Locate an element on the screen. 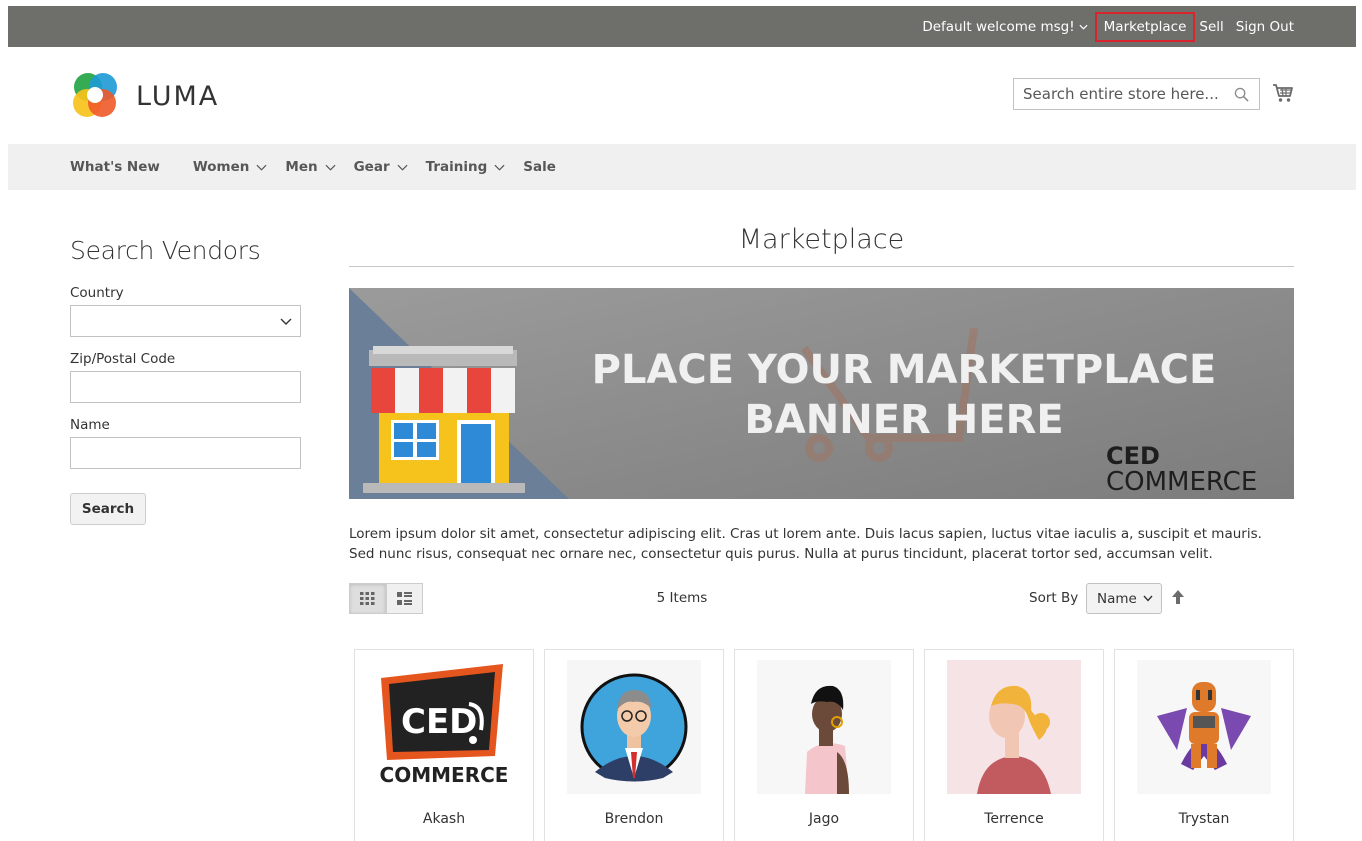  nav-item-whats-new: What's New is located at coordinates (115, 167).